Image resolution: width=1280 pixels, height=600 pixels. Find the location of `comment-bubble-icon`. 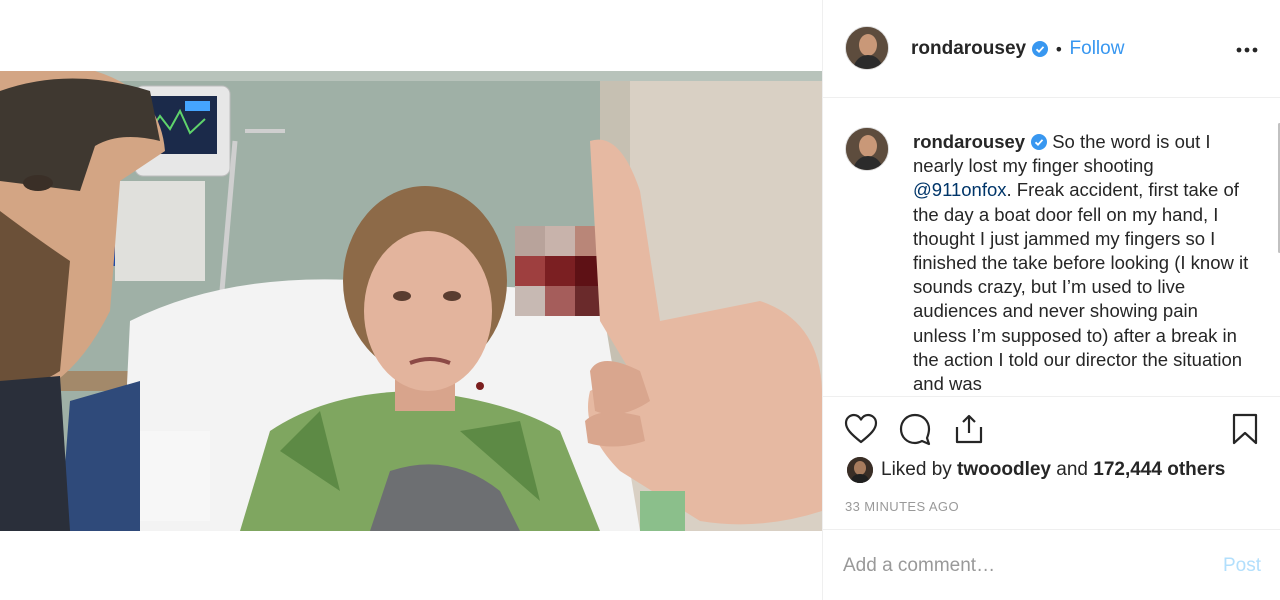

comment-bubble-icon is located at coordinates (915, 429).